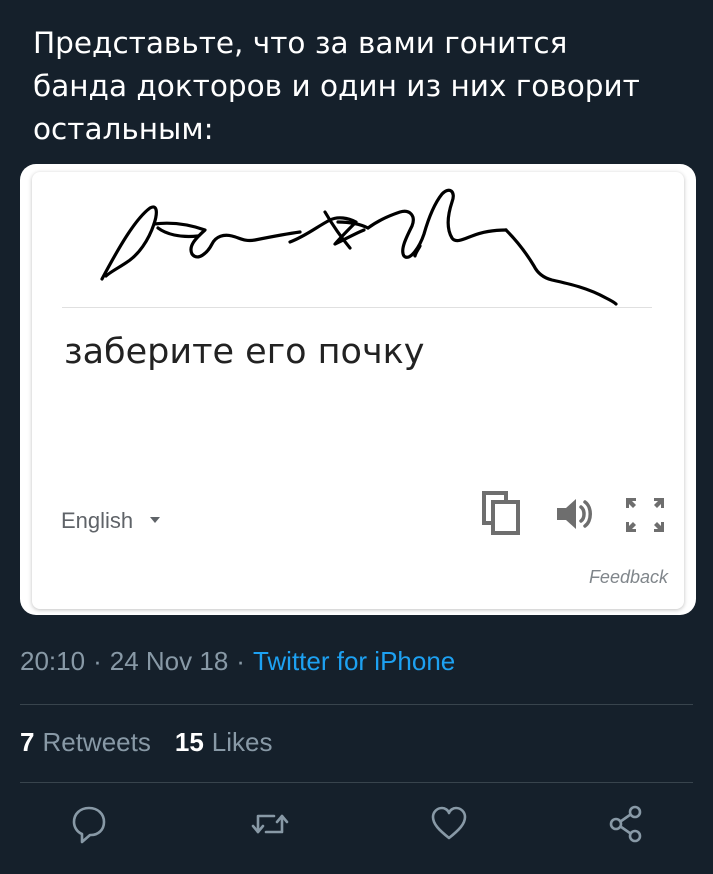 This screenshot has height=874, width=713. What do you see at coordinates (97, 520) in the screenshot?
I see `language-select-label: English` at bounding box center [97, 520].